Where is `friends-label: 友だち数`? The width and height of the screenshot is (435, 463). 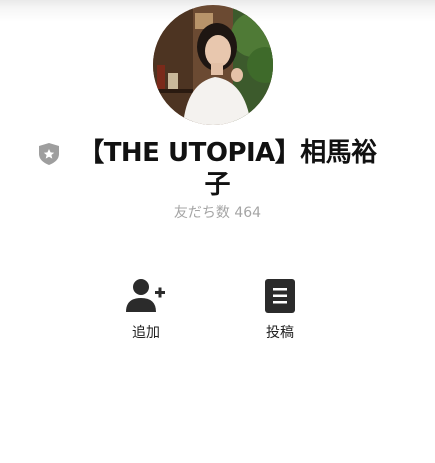
friends-label: 友だち数 is located at coordinates (201, 213).